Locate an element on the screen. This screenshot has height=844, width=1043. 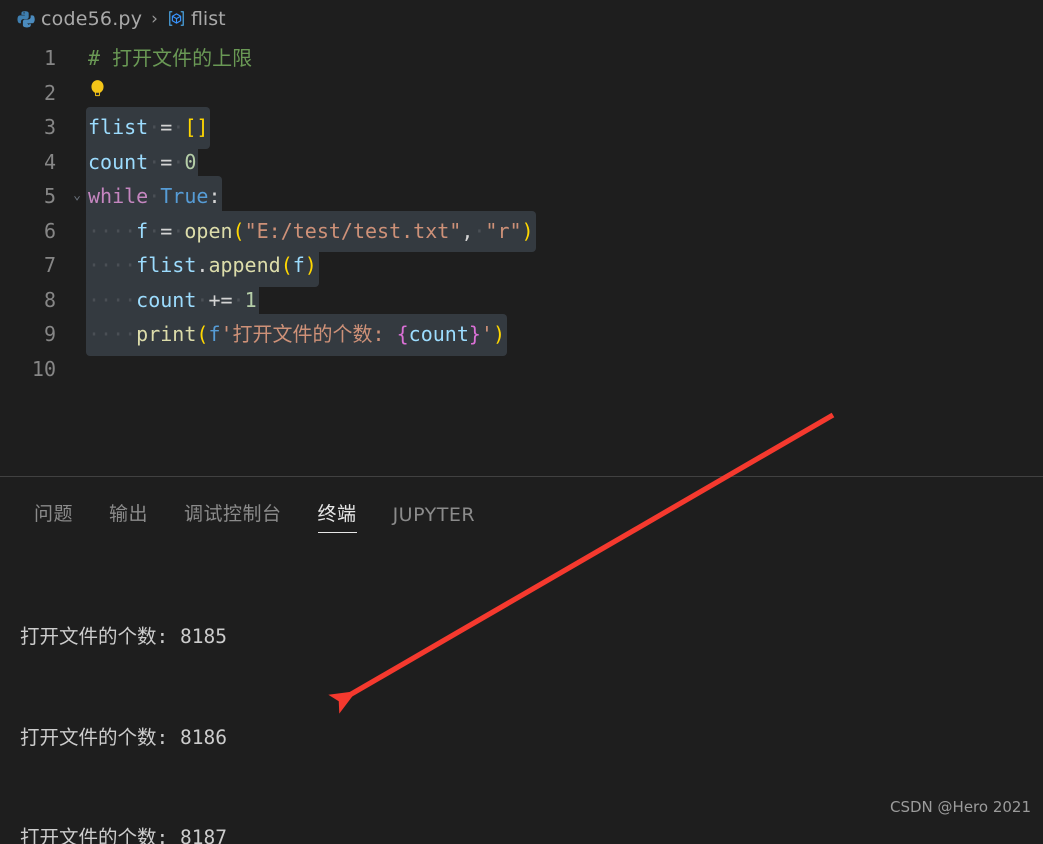
comment-token: # 打开文件的上限 is located at coordinates (170, 58).